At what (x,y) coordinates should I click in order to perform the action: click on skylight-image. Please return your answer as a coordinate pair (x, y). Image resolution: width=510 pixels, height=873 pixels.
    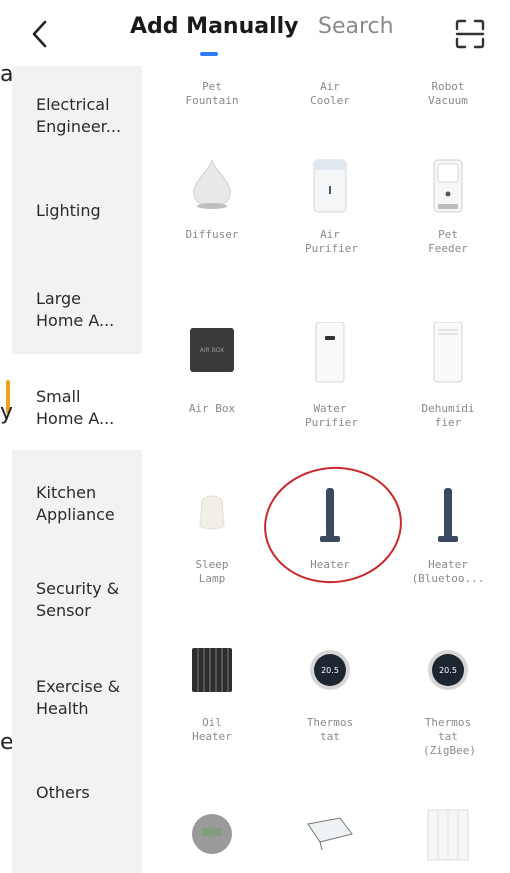
    Looking at the image, I should click on (330, 834).